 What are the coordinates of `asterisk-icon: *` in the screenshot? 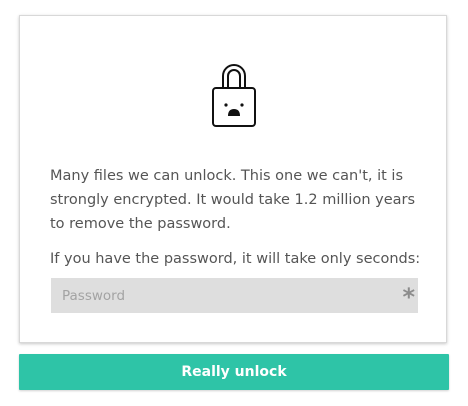 It's located at (408, 297).